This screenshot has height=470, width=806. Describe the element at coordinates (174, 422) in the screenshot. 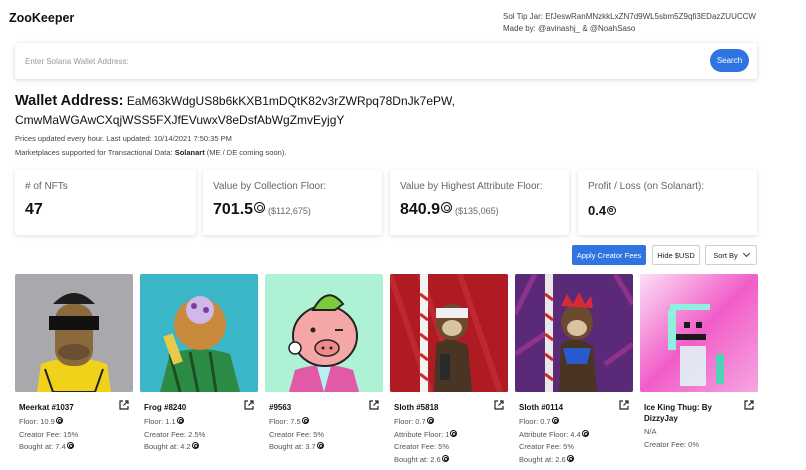

I see `nft-floor: Floor: 1.1` at that location.